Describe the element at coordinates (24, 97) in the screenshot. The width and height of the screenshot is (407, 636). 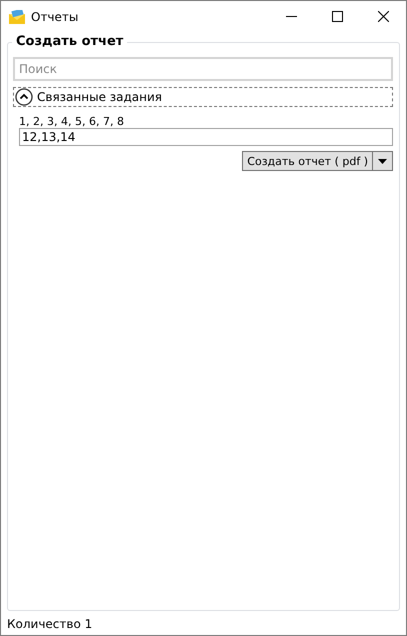
I see `chevron-circle-icon` at that location.